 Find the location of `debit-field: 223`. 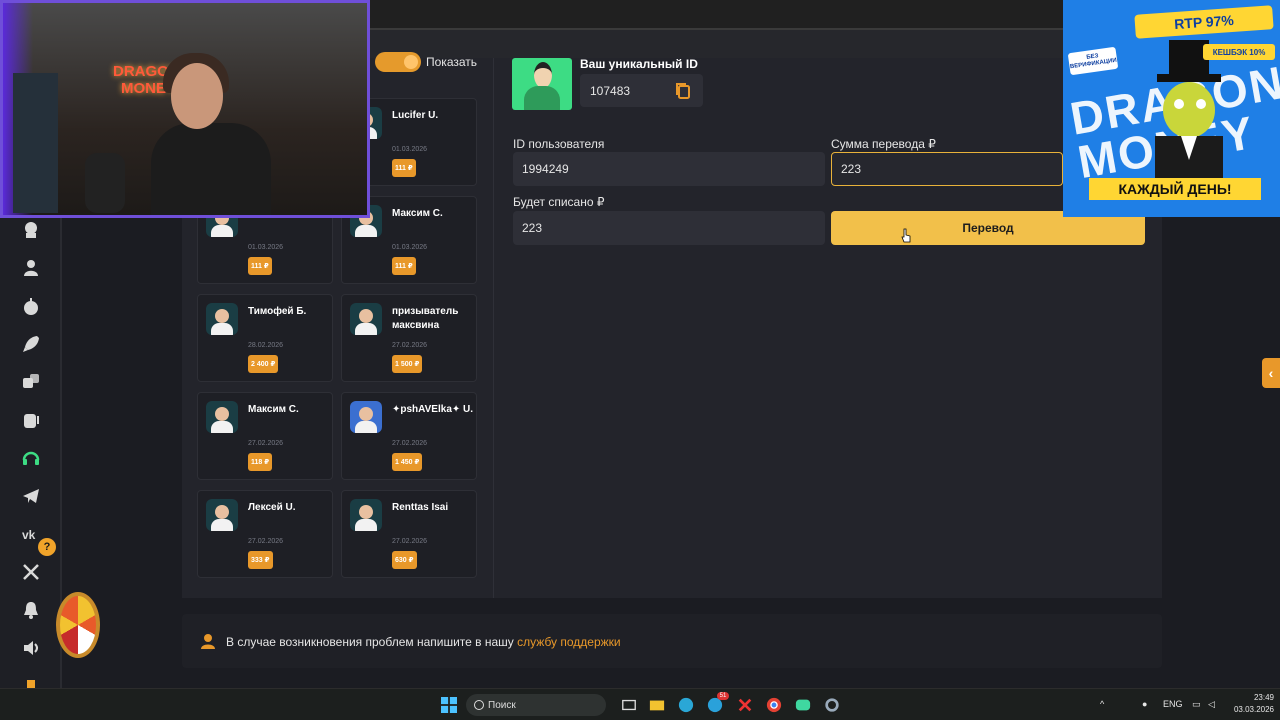

debit-field: 223 is located at coordinates (669, 228).